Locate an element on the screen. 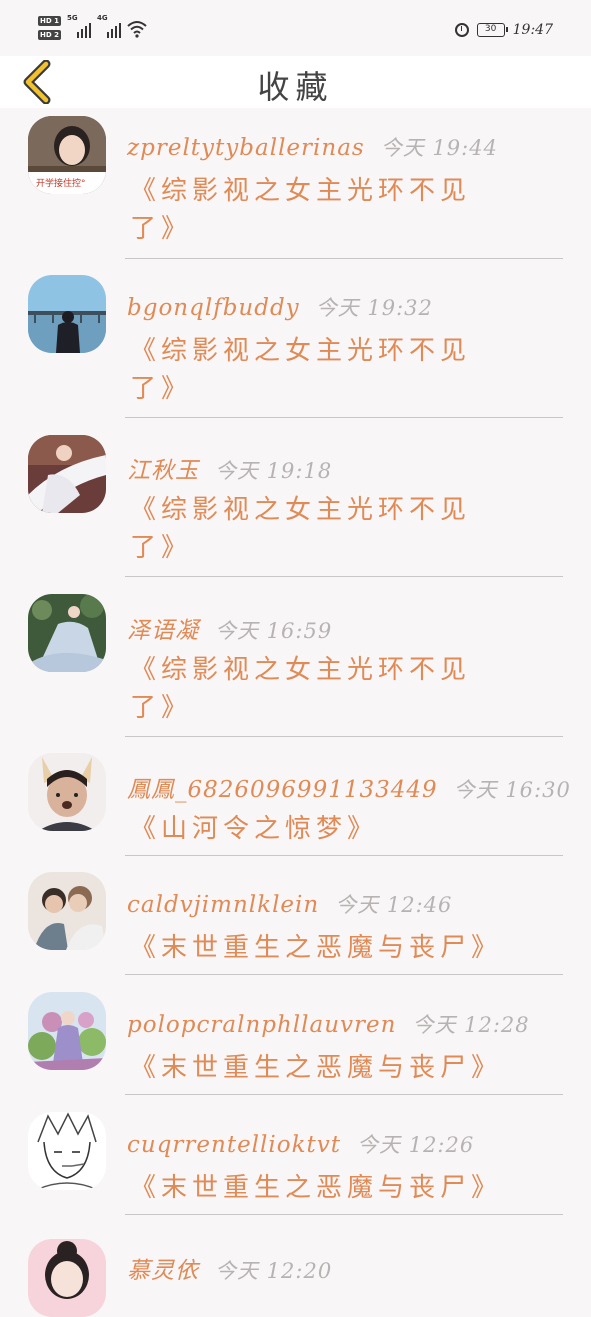 The height and width of the screenshot is (1317, 591). favorite-time: 今天 12:46 is located at coordinates (394, 905).